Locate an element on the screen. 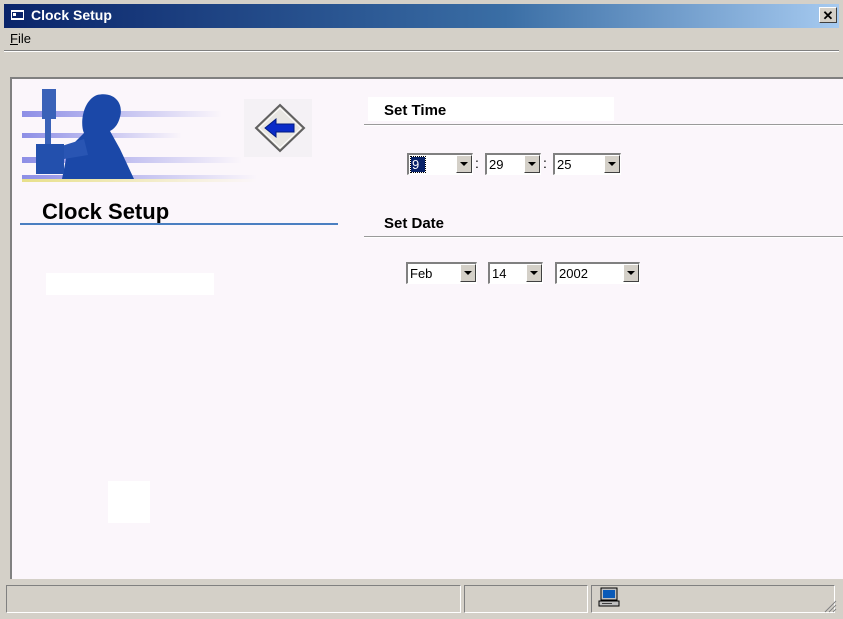 This screenshot has width=843, height=619. close-icon: ✕ is located at coordinates (828, 15).